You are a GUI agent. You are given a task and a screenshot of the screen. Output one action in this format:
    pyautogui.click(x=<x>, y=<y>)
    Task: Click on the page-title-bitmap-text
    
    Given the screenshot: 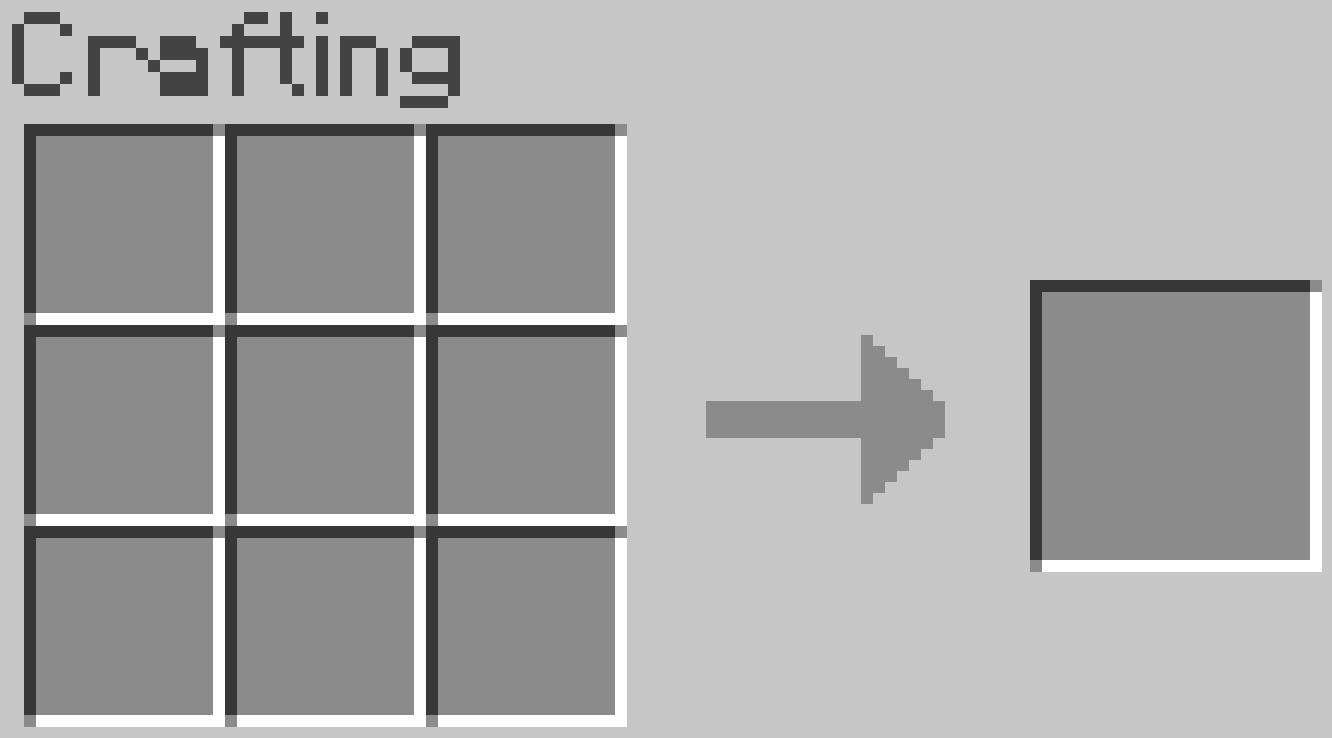 What is the action you would take?
    pyautogui.click(x=236, y=60)
    